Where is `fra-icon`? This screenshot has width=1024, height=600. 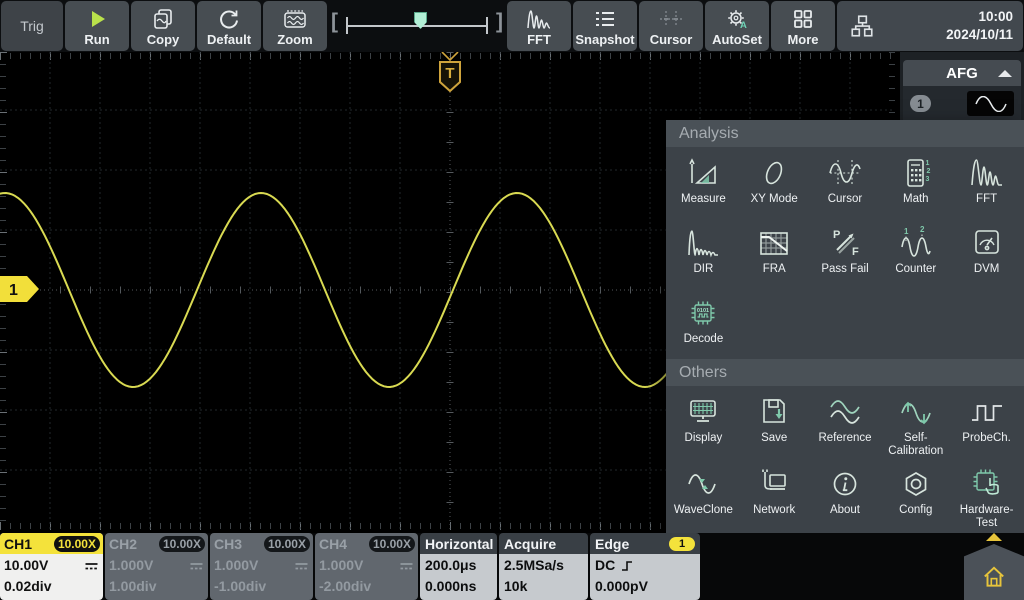
fra-icon is located at coordinates (774, 243).